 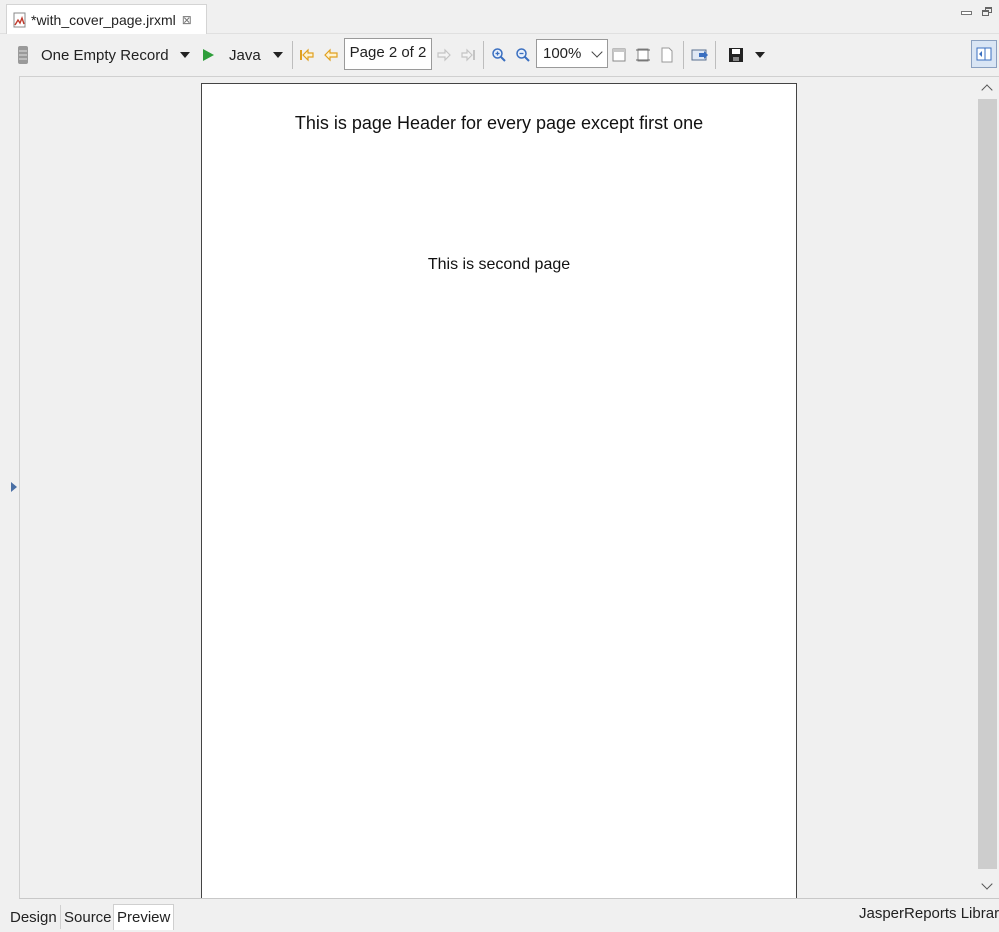 What do you see at coordinates (643, 55) in the screenshot?
I see `fit-width-icon` at bounding box center [643, 55].